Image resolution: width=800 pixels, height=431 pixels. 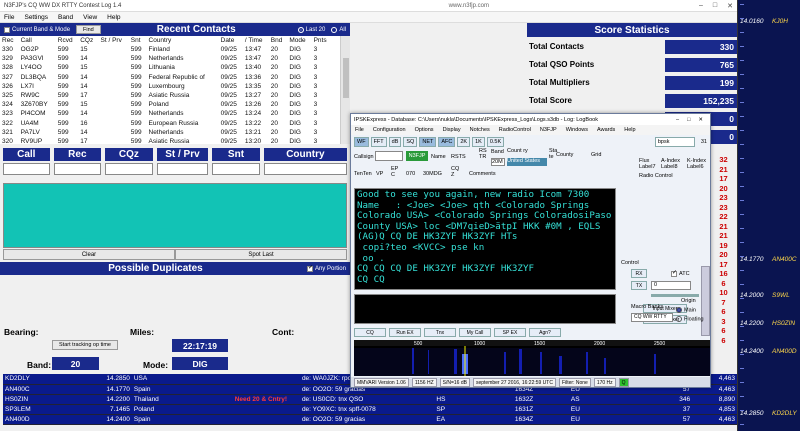 I want to click on ipsk-toolbar-button: FFT, so click(x=378, y=141).